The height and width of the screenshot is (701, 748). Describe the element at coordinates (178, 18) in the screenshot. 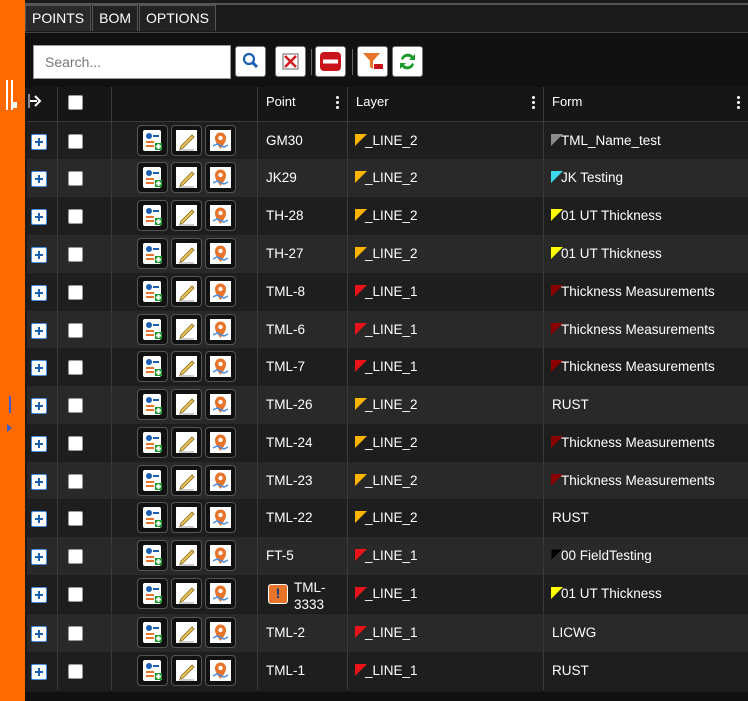

I see `tab-options: OPTIONS` at that location.